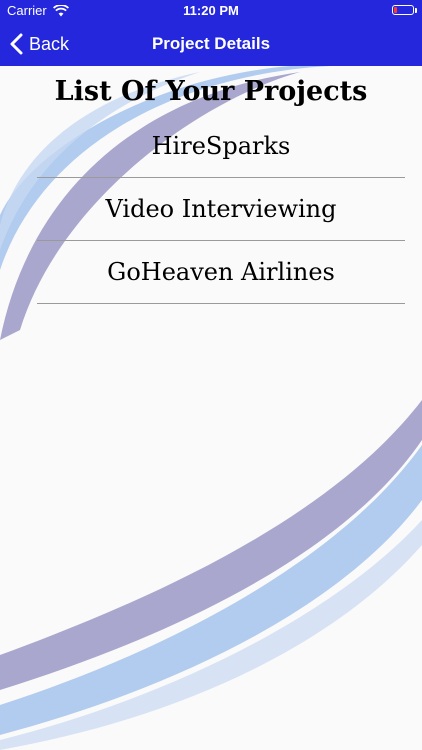  I want to click on project-item-goheaven-airlines: GoHeaven Airlines, so click(221, 272).